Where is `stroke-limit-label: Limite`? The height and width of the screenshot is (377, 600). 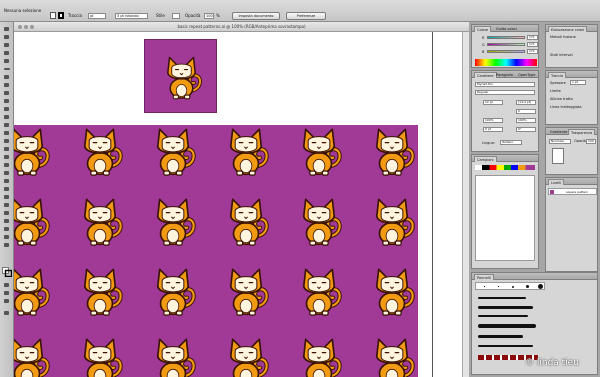 stroke-limit-label: Limite is located at coordinates (555, 91).